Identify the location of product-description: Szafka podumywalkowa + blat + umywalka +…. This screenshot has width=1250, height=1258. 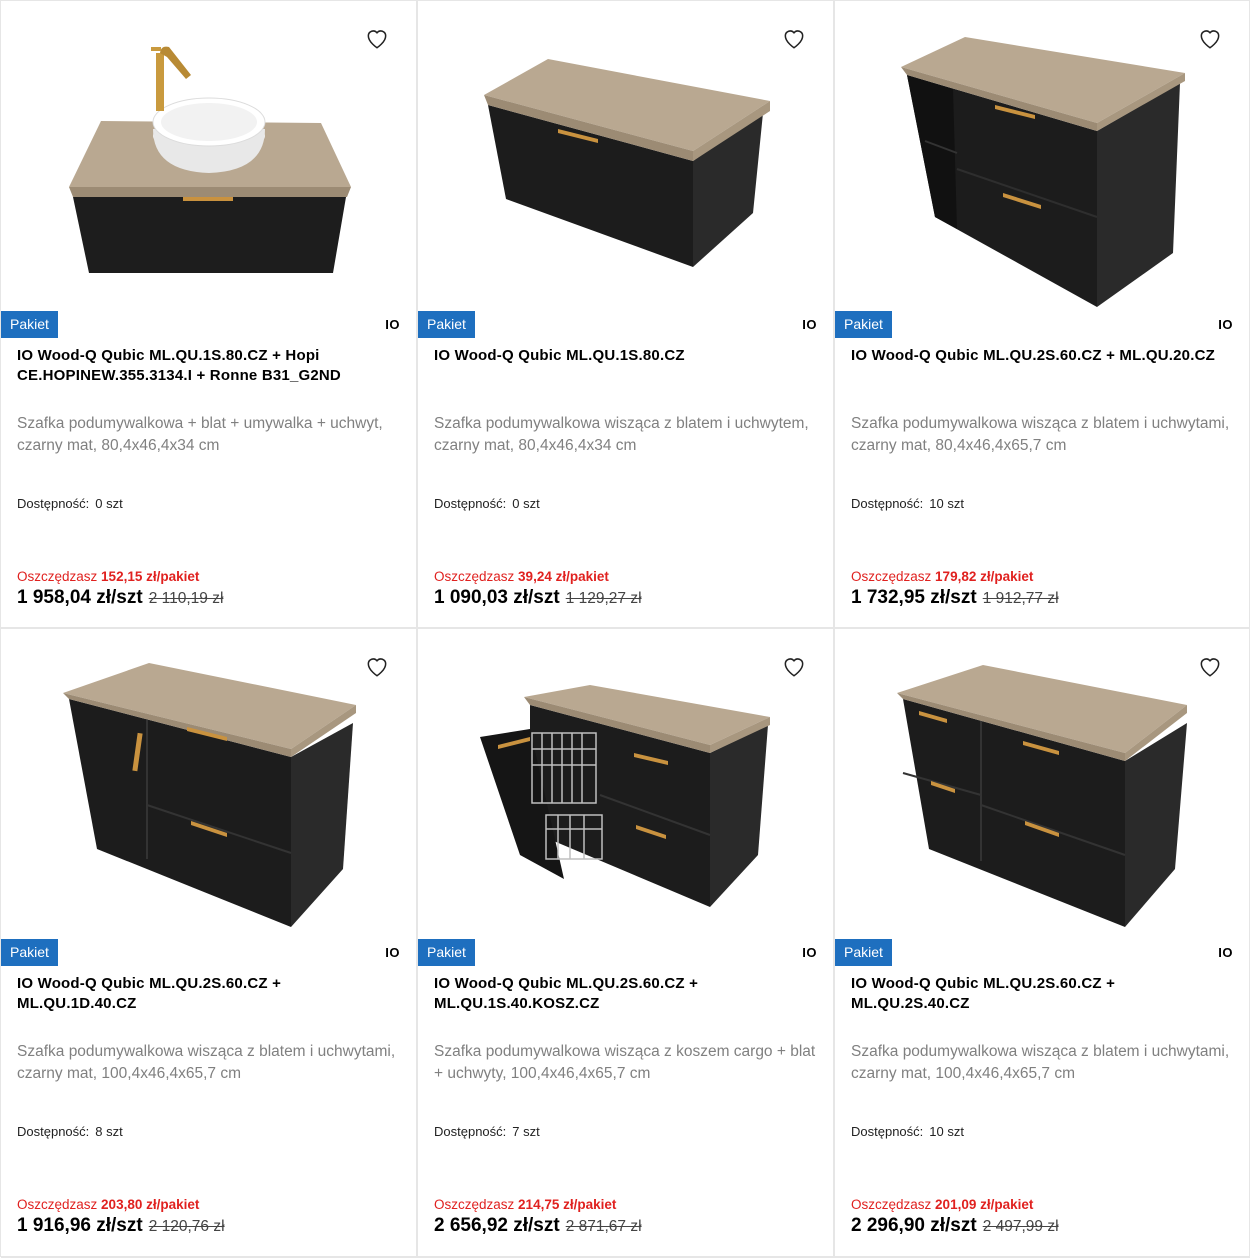
(200, 434).